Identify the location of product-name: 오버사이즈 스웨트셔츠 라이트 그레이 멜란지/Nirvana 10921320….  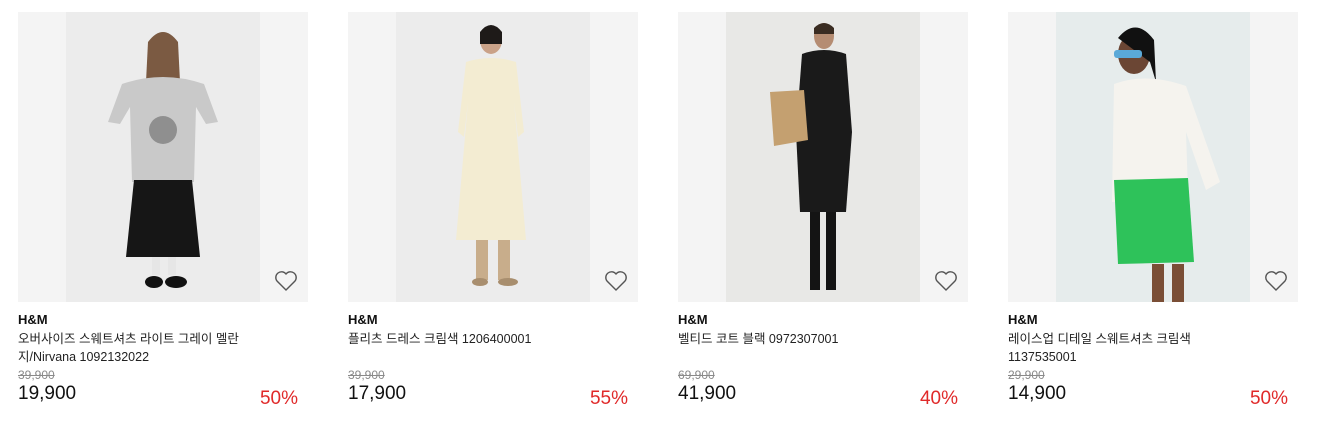
(138, 348).